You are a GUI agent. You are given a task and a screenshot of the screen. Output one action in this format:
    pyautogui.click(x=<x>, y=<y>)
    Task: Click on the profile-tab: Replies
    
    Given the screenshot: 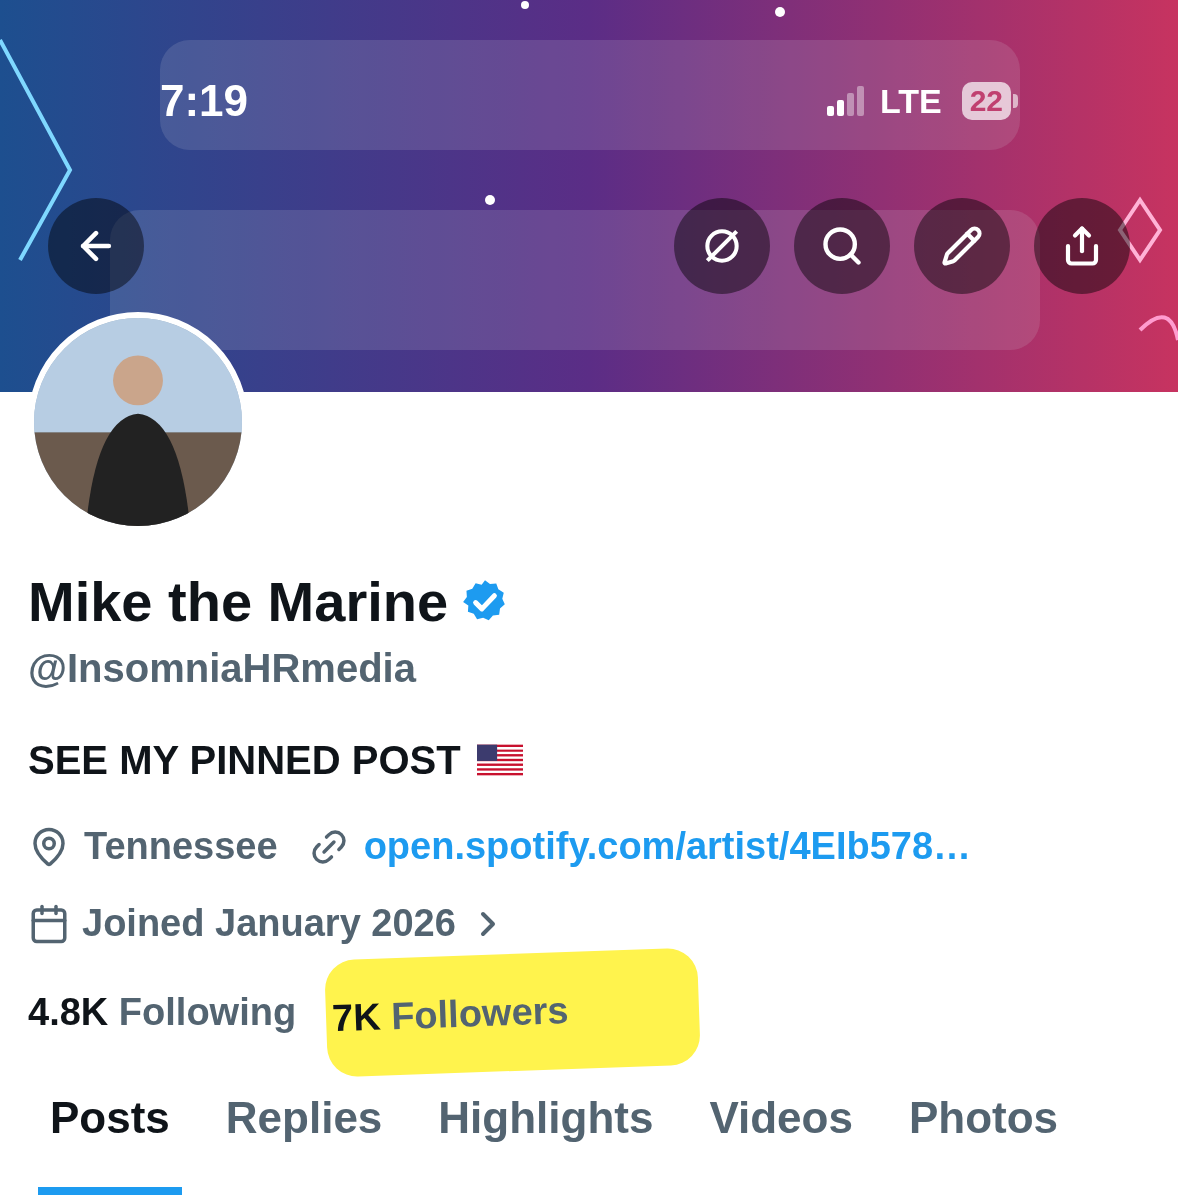 What is the action you would take?
    pyautogui.click(x=304, y=1140)
    